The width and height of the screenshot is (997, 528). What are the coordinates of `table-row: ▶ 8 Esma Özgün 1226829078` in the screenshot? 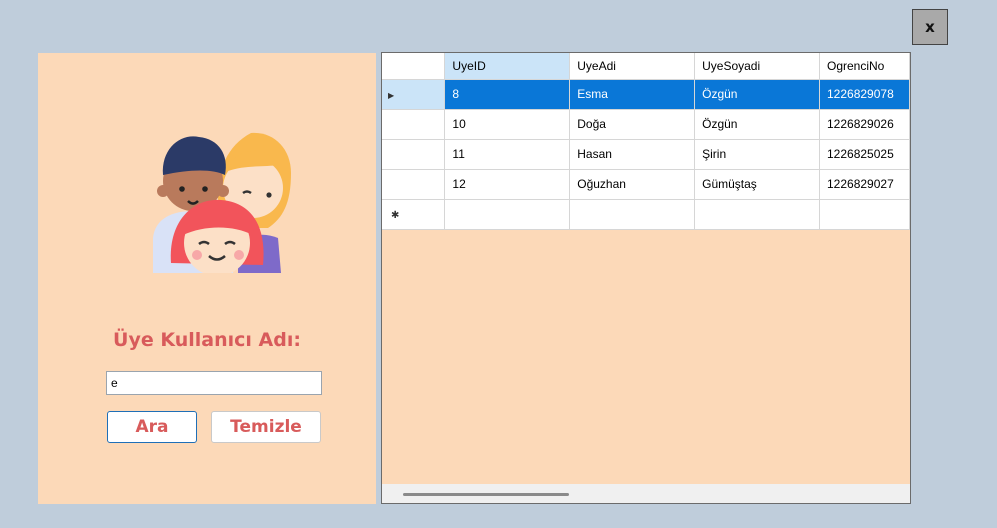 It's located at (646, 94).